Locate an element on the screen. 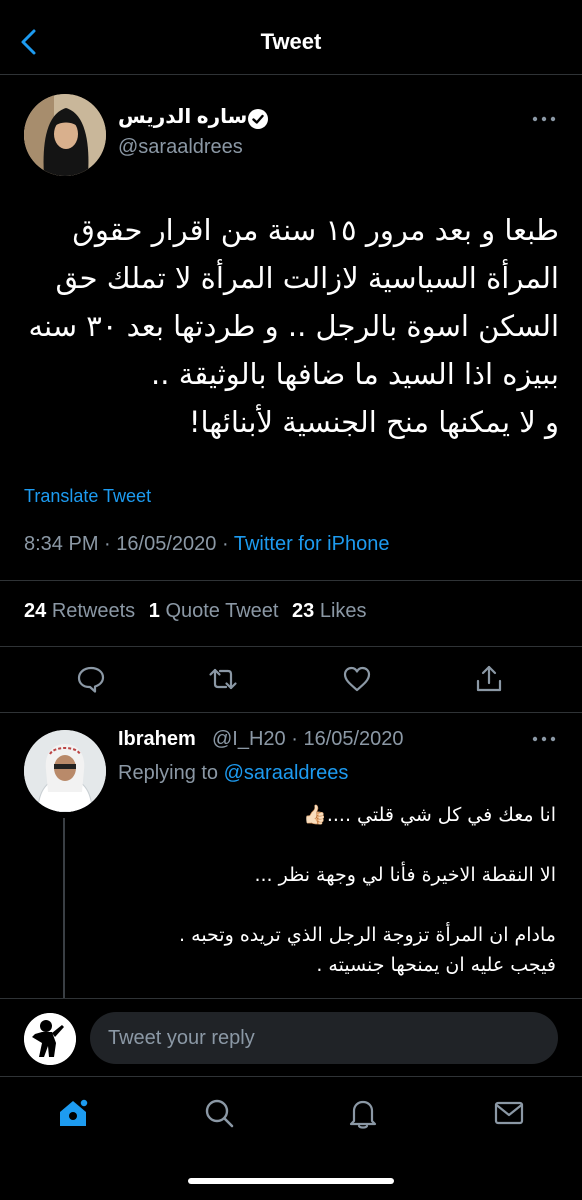 The image size is (582, 1200). like-icon is located at coordinates (357, 679).